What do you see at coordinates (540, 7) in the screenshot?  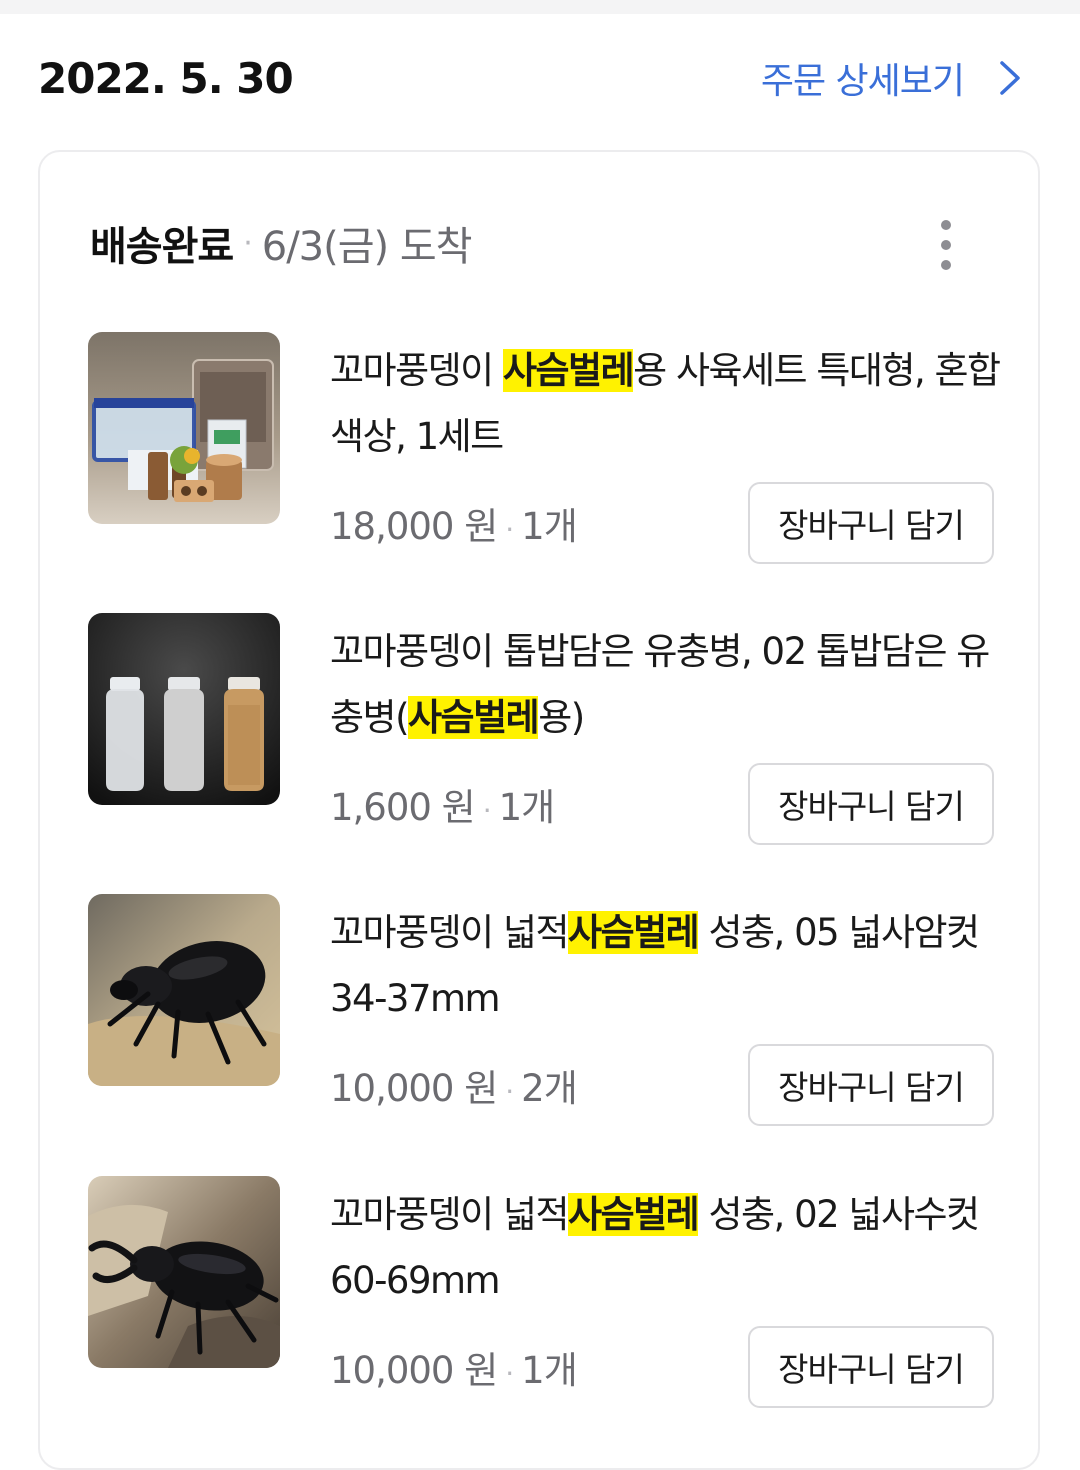 I see `top-divider` at bounding box center [540, 7].